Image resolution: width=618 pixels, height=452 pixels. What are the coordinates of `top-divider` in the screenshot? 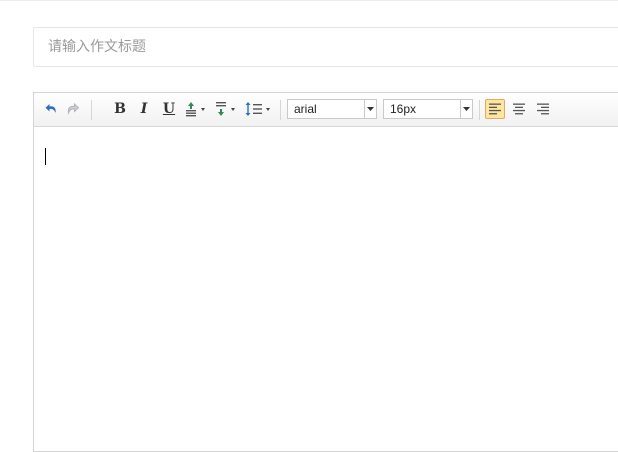 It's located at (309, 0).